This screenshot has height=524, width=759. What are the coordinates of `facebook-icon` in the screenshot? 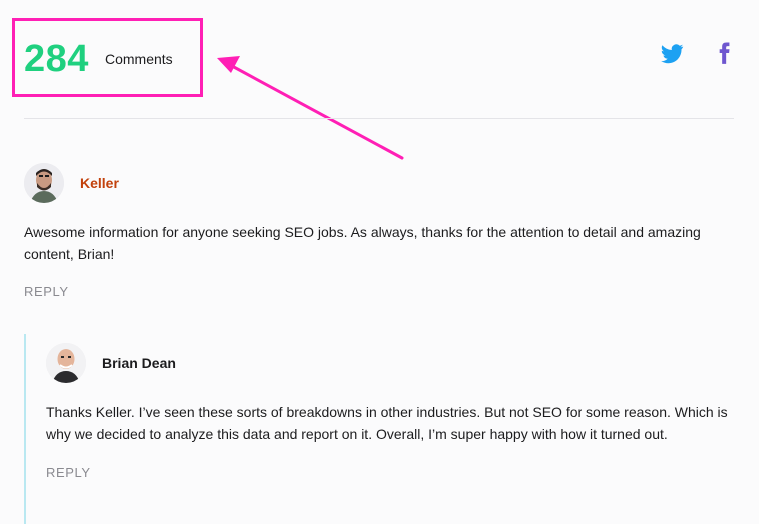 It's located at (724, 53).